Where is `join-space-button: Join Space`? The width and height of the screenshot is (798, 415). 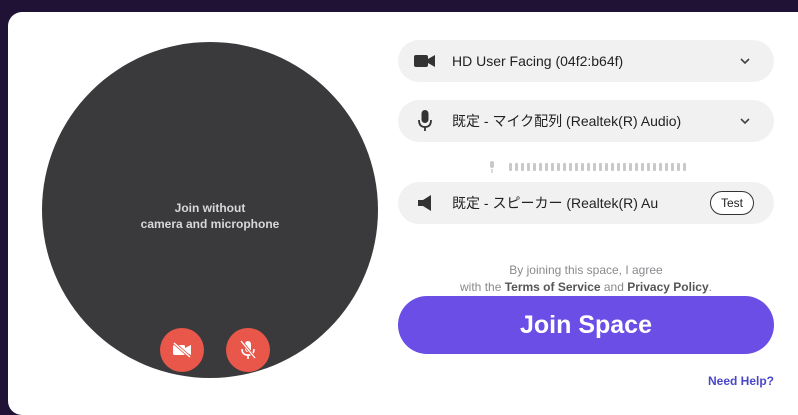 join-space-button: Join Space is located at coordinates (586, 325).